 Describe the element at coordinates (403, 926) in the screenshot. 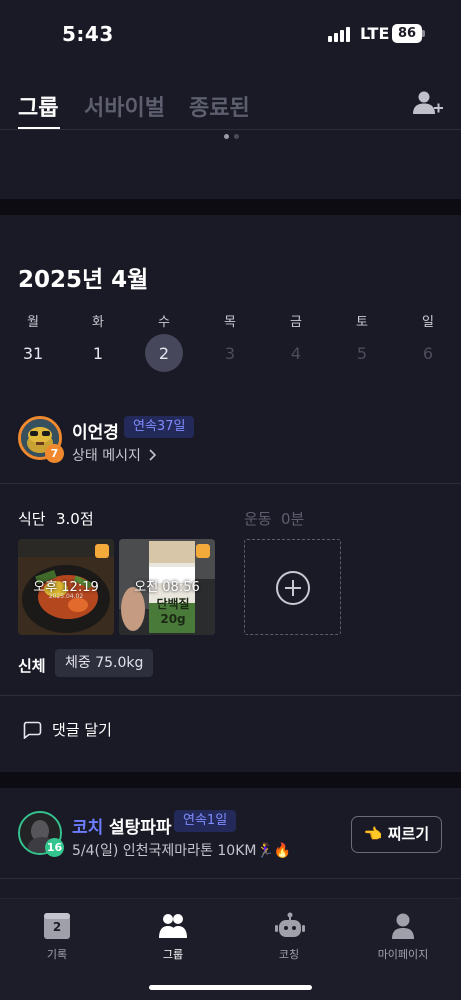

I see `person-icon` at that location.